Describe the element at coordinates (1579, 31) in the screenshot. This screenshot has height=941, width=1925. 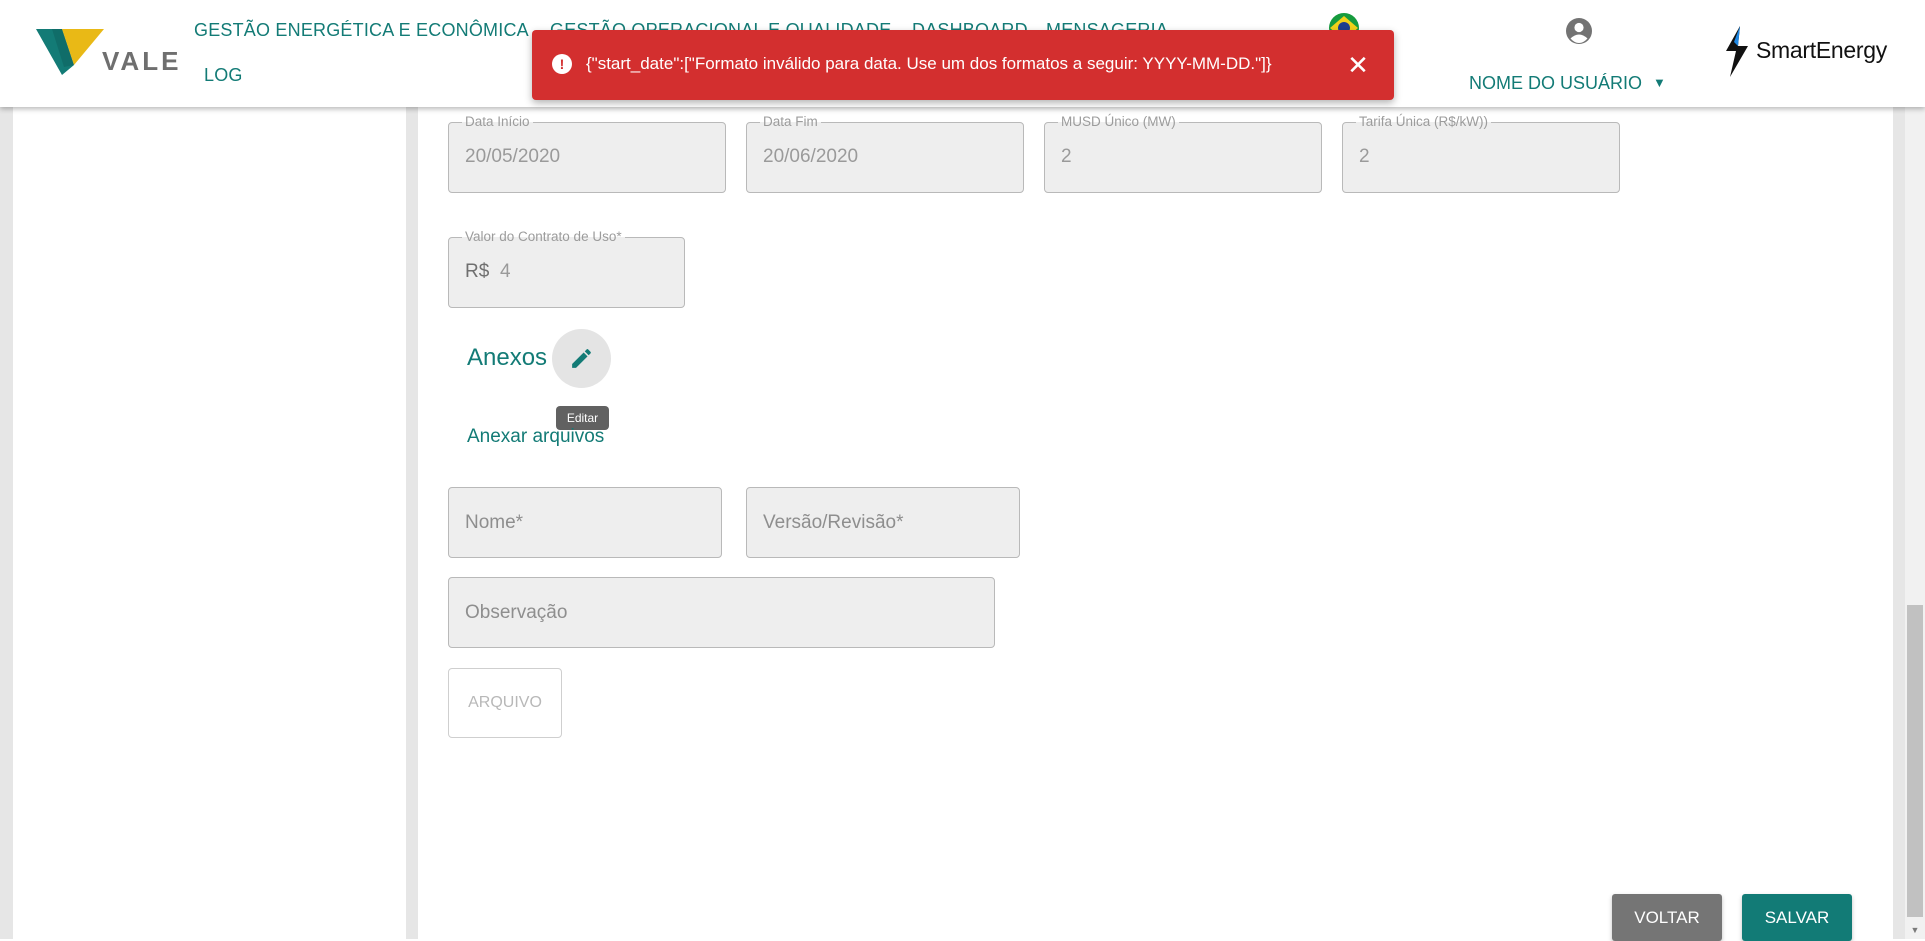
I see `account-circle-icon` at that location.